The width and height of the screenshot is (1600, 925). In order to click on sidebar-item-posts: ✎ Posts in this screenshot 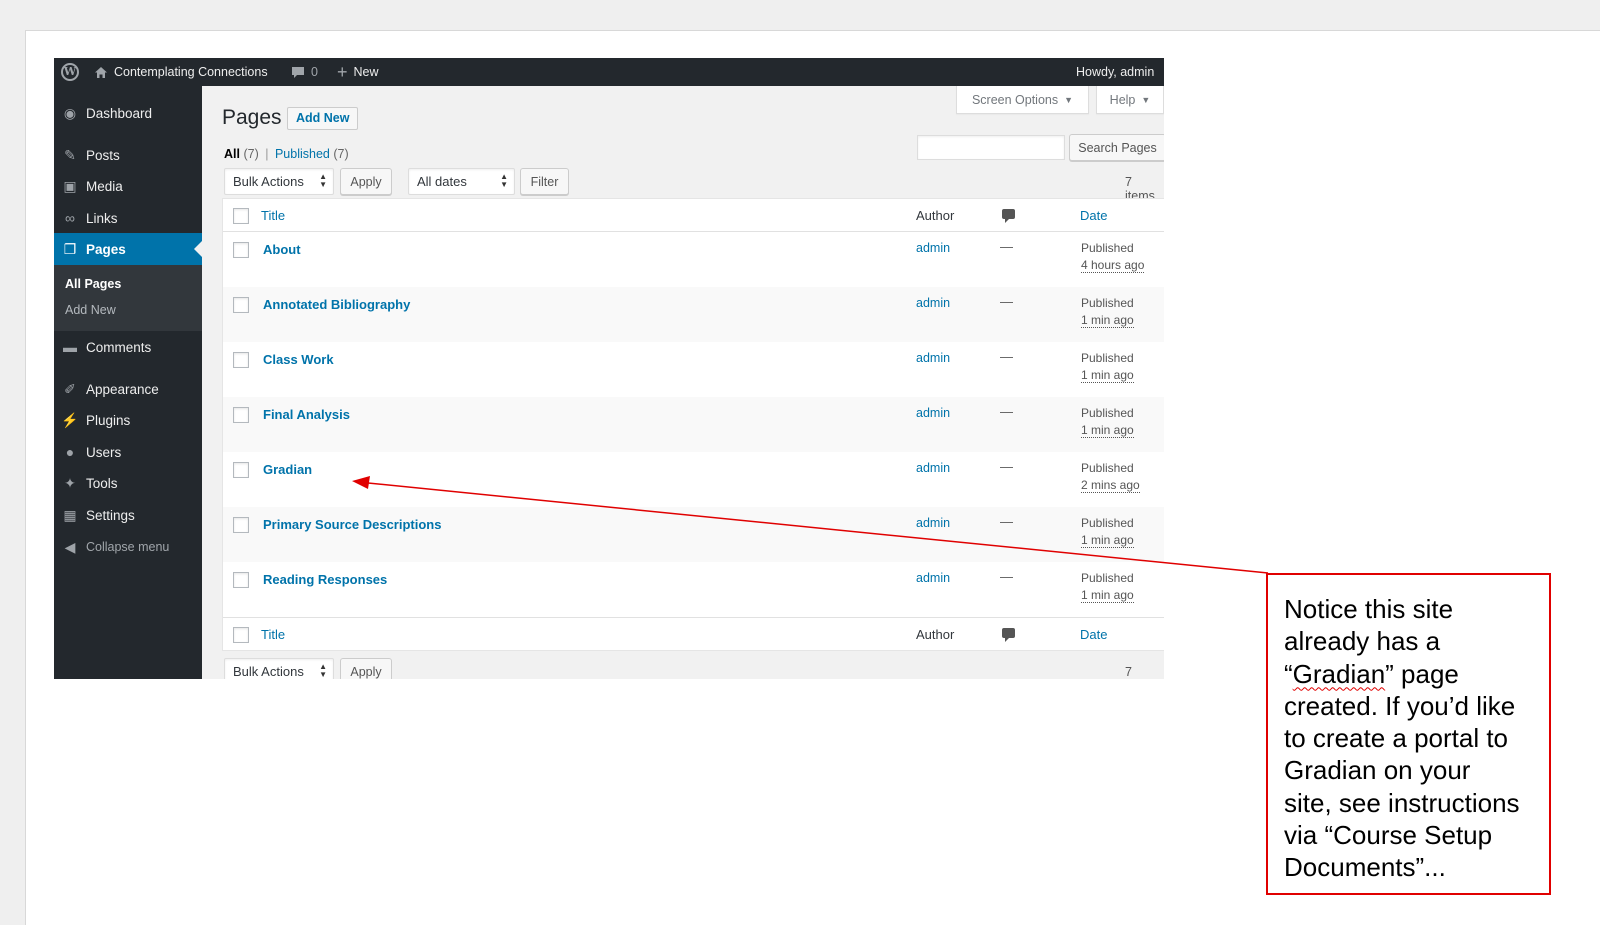, I will do `click(128, 155)`.